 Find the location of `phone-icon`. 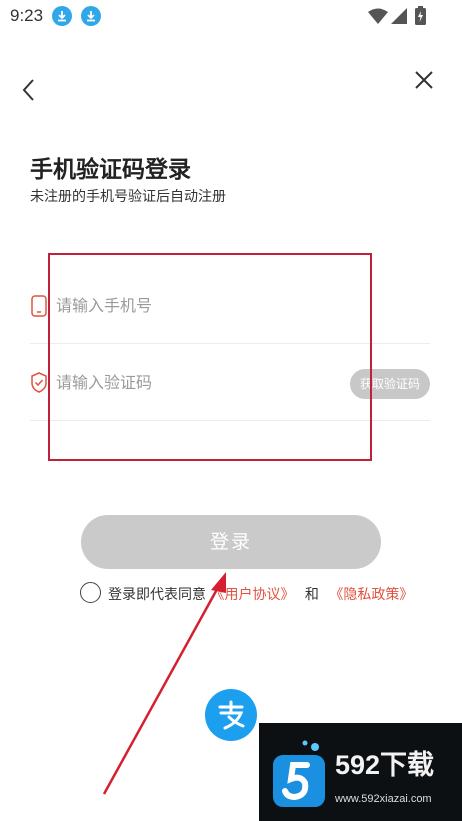

phone-icon is located at coordinates (39, 306).